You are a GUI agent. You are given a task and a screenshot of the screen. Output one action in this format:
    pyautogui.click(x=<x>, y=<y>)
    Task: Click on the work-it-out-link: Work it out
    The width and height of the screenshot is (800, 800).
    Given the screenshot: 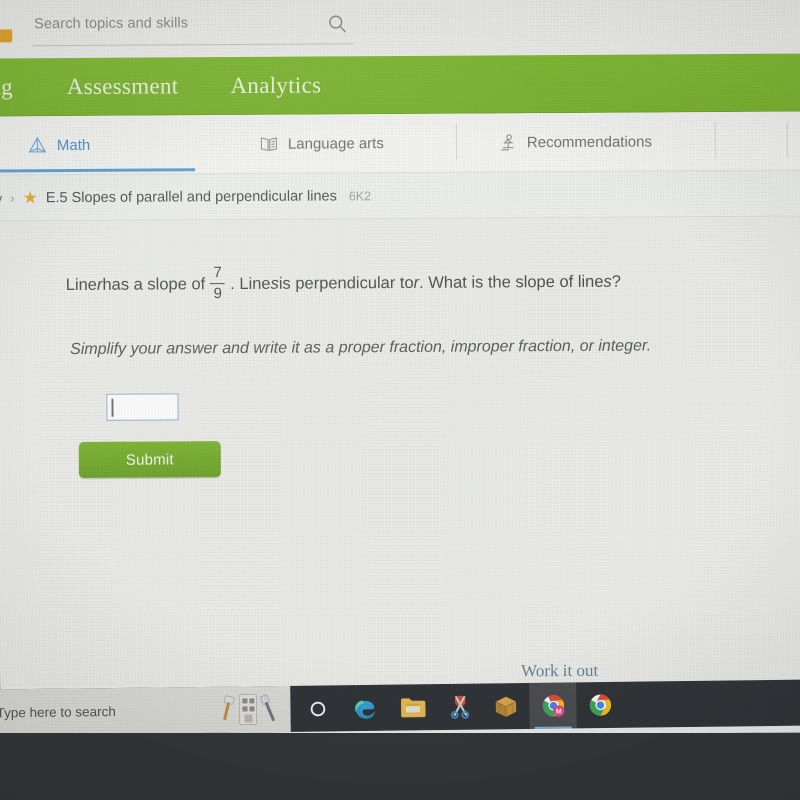 What is the action you would take?
    pyautogui.click(x=559, y=671)
    